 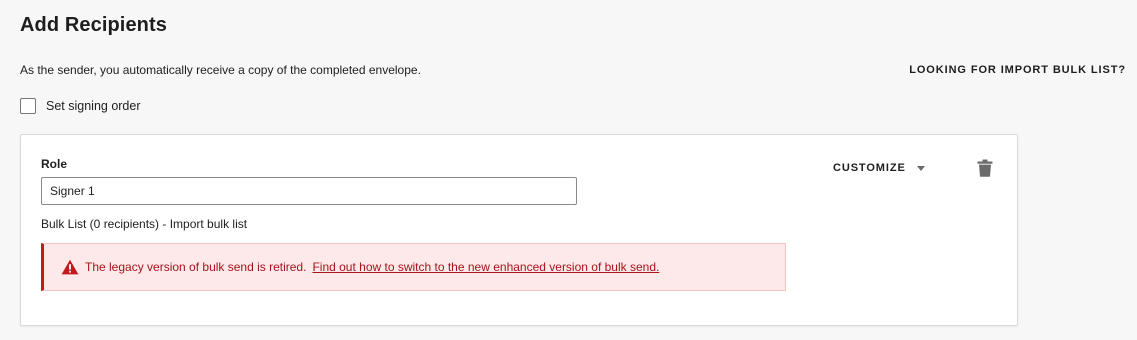 What do you see at coordinates (309, 191) in the screenshot?
I see `role-input` at bounding box center [309, 191].